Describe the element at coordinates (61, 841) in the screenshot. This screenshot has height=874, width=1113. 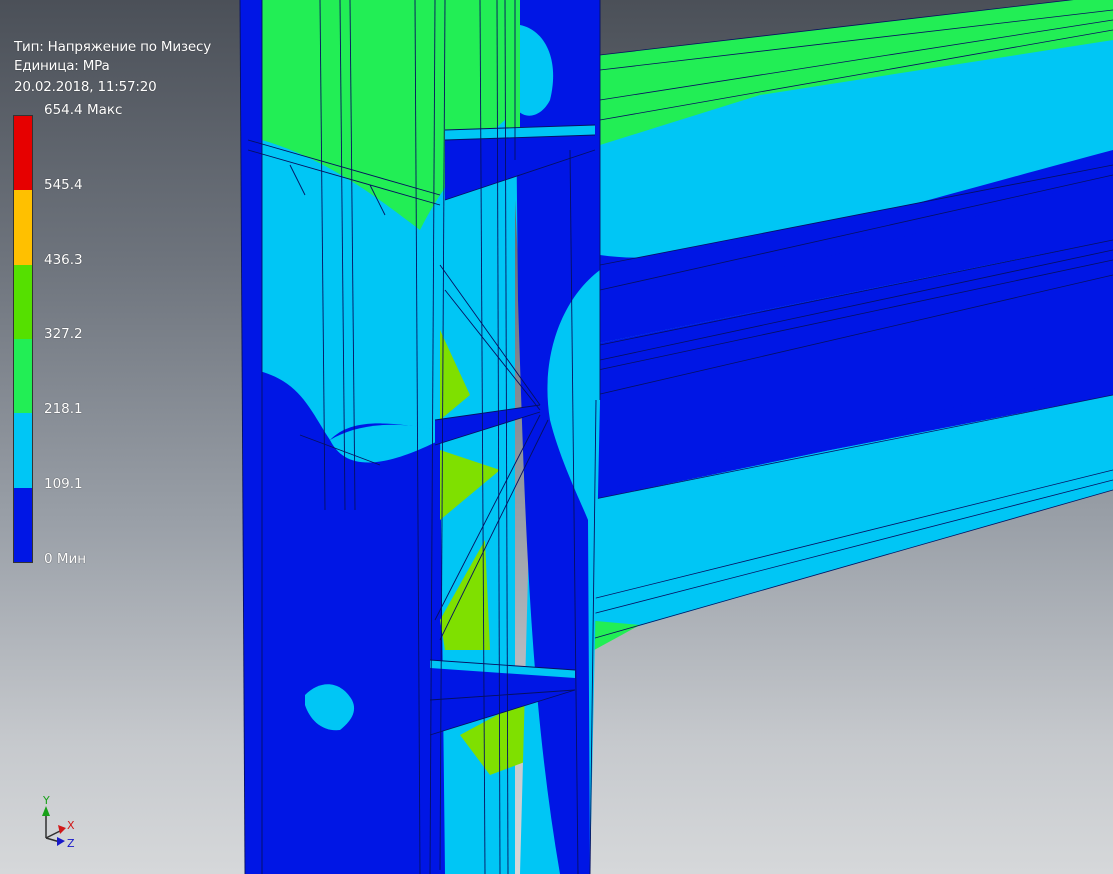
I see `z-axis-arrow-icon` at that location.